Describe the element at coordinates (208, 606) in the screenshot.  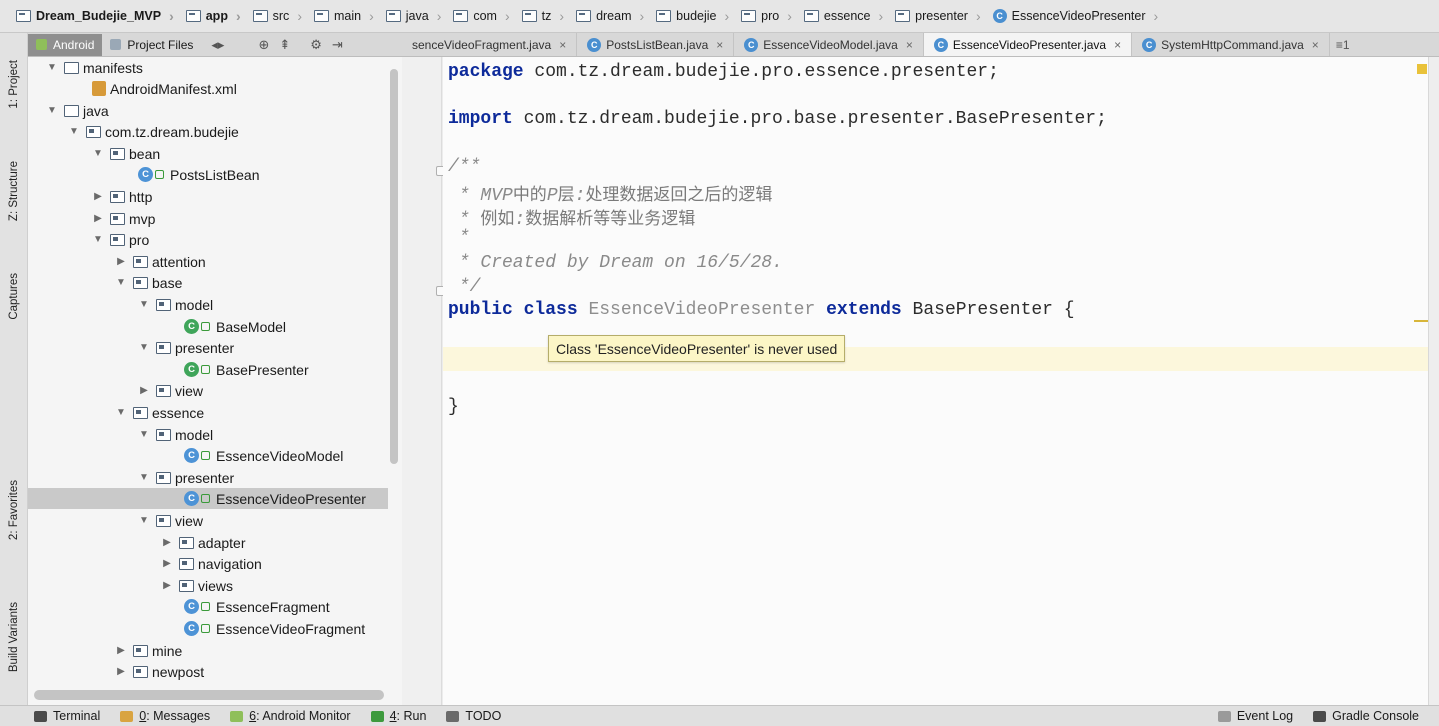
I see `tree-item-essence-fragment: C EssenceFragment` at that location.